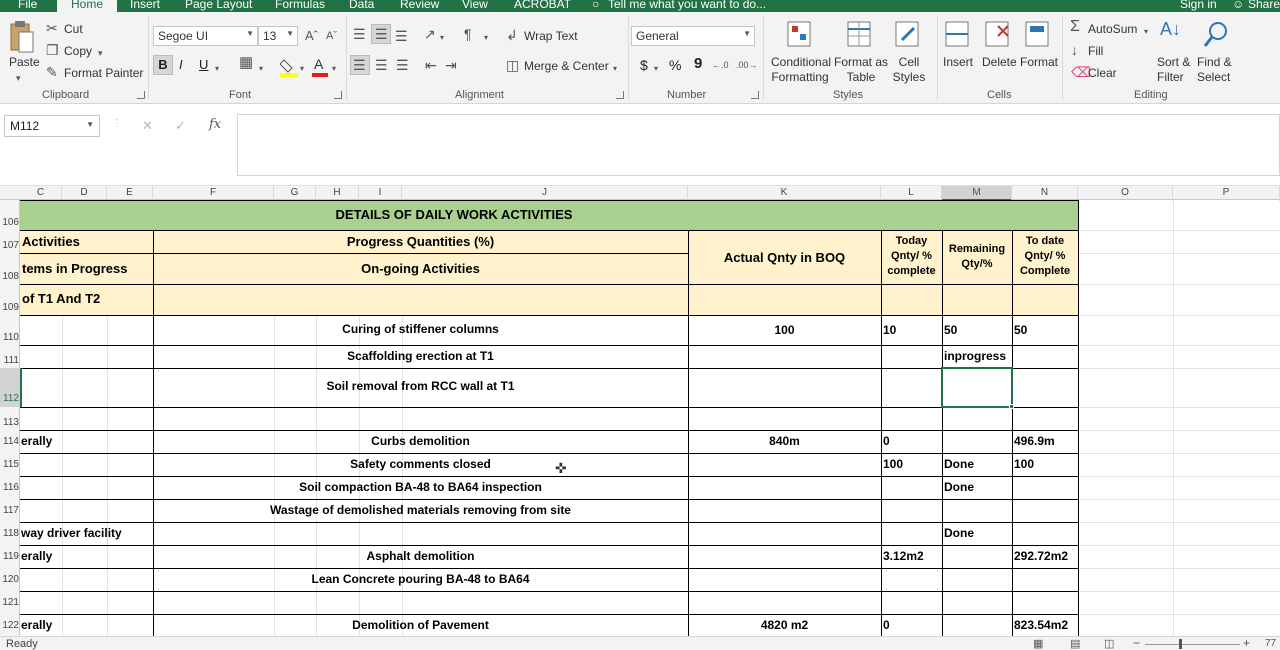 This screenshot has height=650, width=1280. I want to click on tab-view: View, so click(475, 5).